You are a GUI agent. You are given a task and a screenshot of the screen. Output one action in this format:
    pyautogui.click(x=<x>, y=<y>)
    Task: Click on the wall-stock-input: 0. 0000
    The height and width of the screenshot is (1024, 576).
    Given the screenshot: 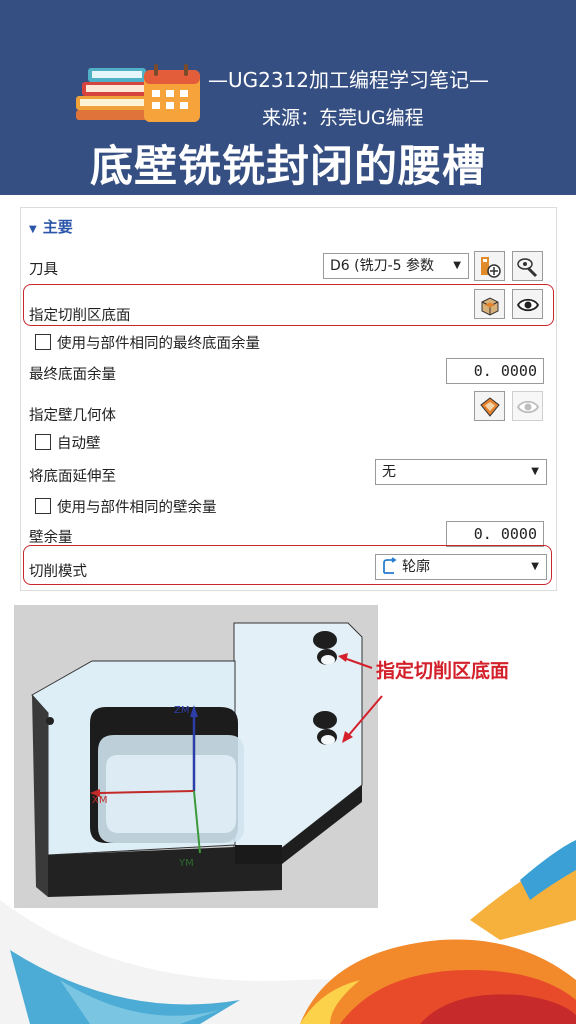 What is the action you would take?
    pyautogui.click(x=495, y=534)
    